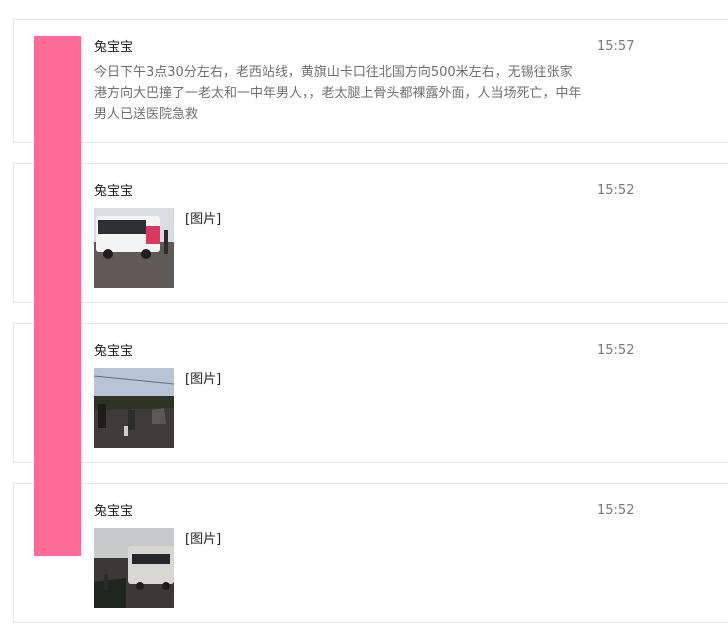 This screenshot has width=728, height=639. Describe the element at coordinates (134, 408) in the screenshot. I see `street-photo-icon` at that location.